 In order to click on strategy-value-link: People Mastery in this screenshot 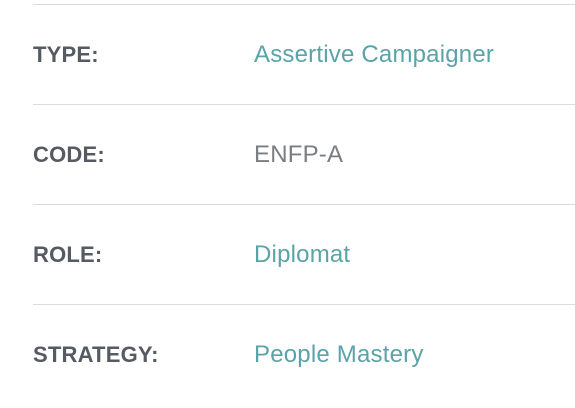, I will do `click(339, 355)`.